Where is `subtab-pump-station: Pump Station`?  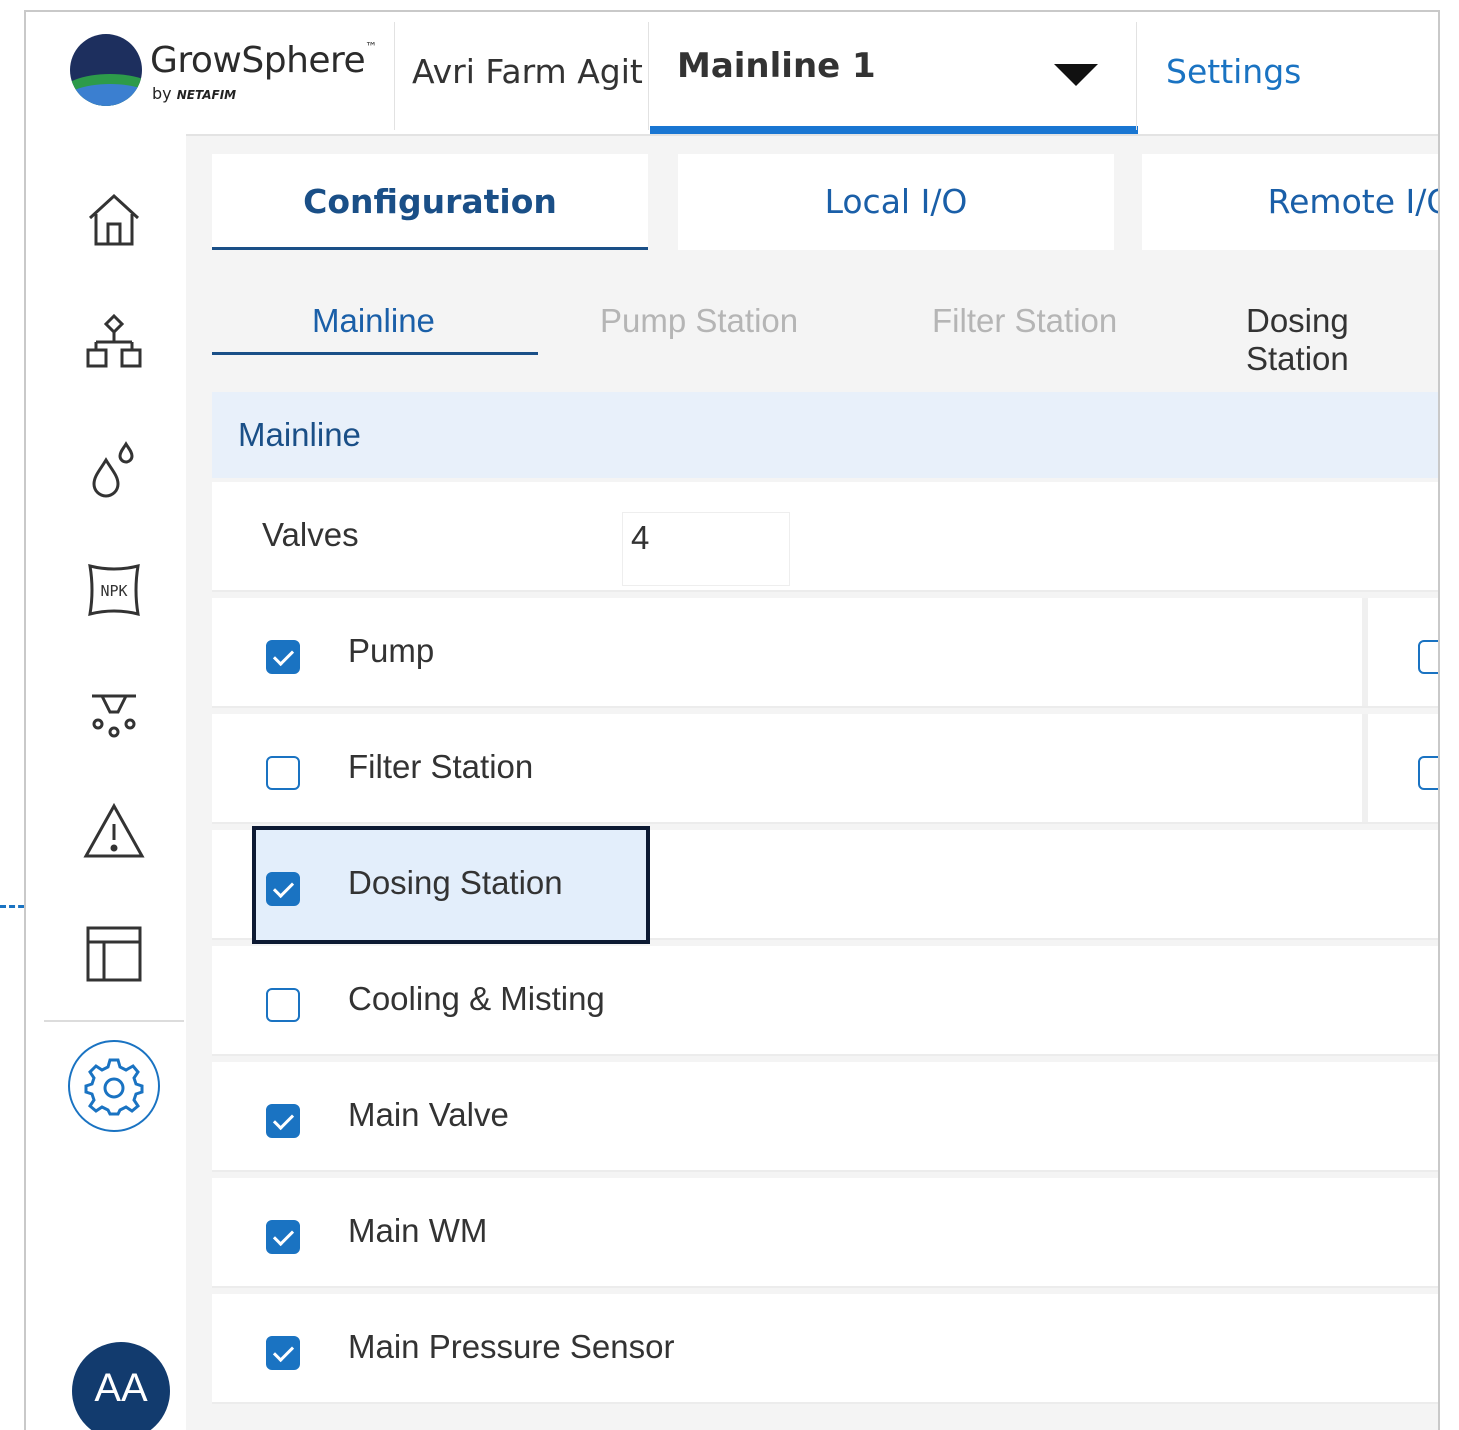 subtab-pump-station: Pump Station is located at coordinates (699, 321).